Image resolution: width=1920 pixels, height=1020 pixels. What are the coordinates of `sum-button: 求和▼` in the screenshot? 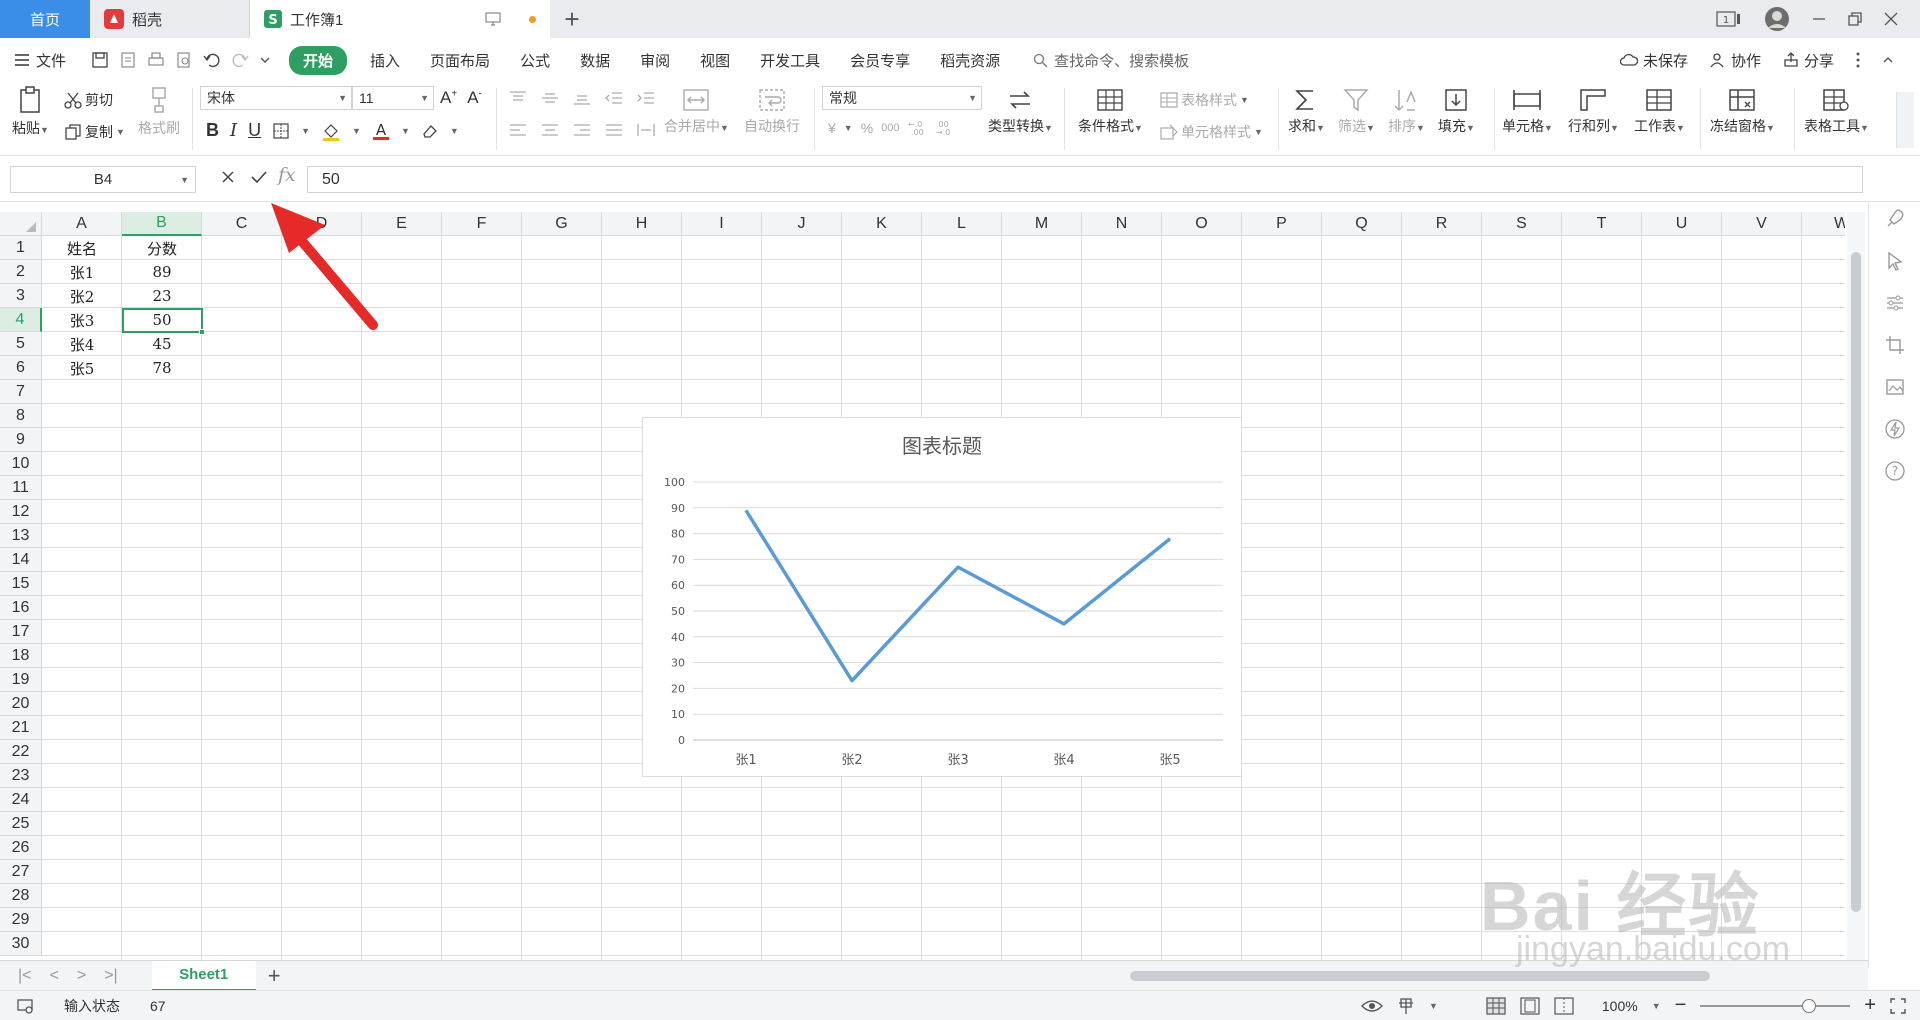 It's located at (1306, 112).